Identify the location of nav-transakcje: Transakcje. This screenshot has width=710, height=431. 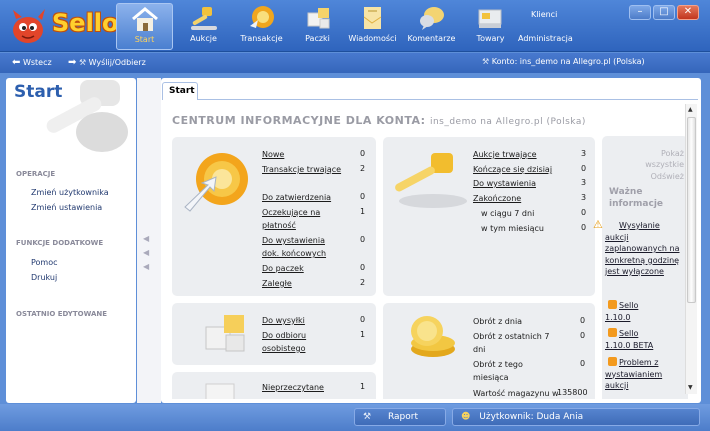
(261, 26).